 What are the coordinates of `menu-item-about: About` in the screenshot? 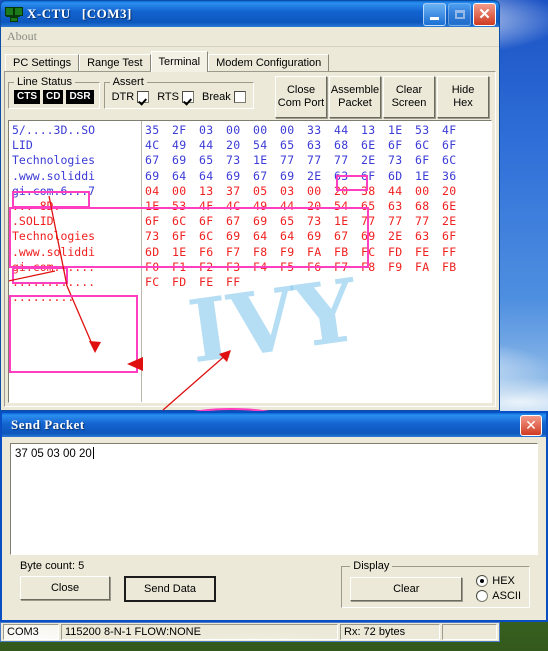 It's located at (22, 36).